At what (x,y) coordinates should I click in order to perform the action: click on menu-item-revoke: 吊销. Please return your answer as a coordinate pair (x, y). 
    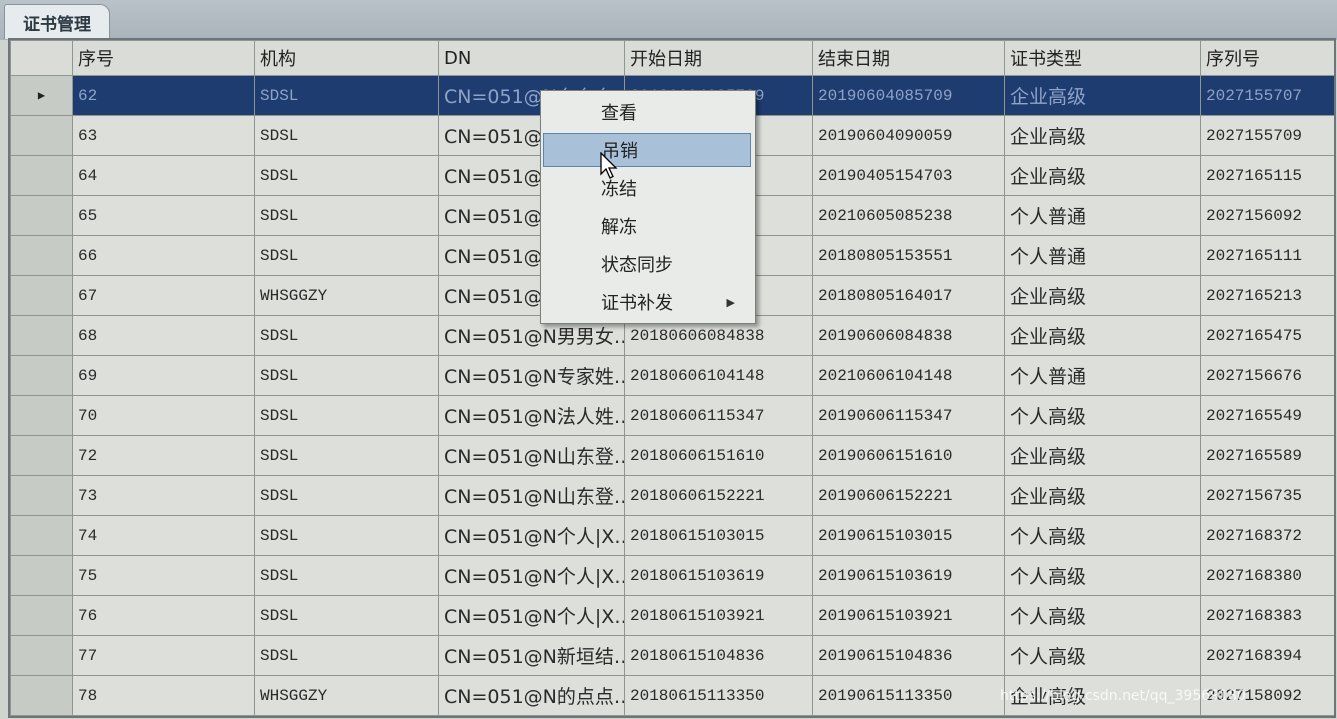
    Looking at the image, I should click on (647, 150).